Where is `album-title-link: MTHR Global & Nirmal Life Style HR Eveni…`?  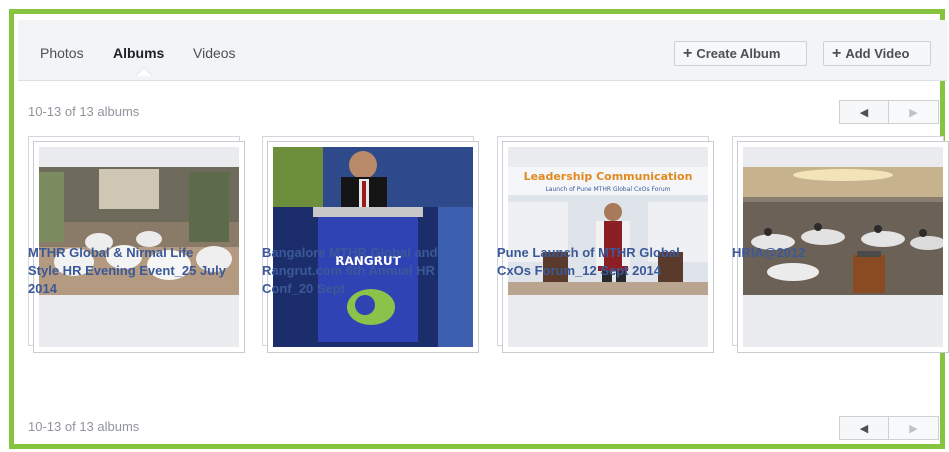
album-title-link: MTHR Global & Nirmal Life Style HR Eveni… is located at coordinates (128, 271).